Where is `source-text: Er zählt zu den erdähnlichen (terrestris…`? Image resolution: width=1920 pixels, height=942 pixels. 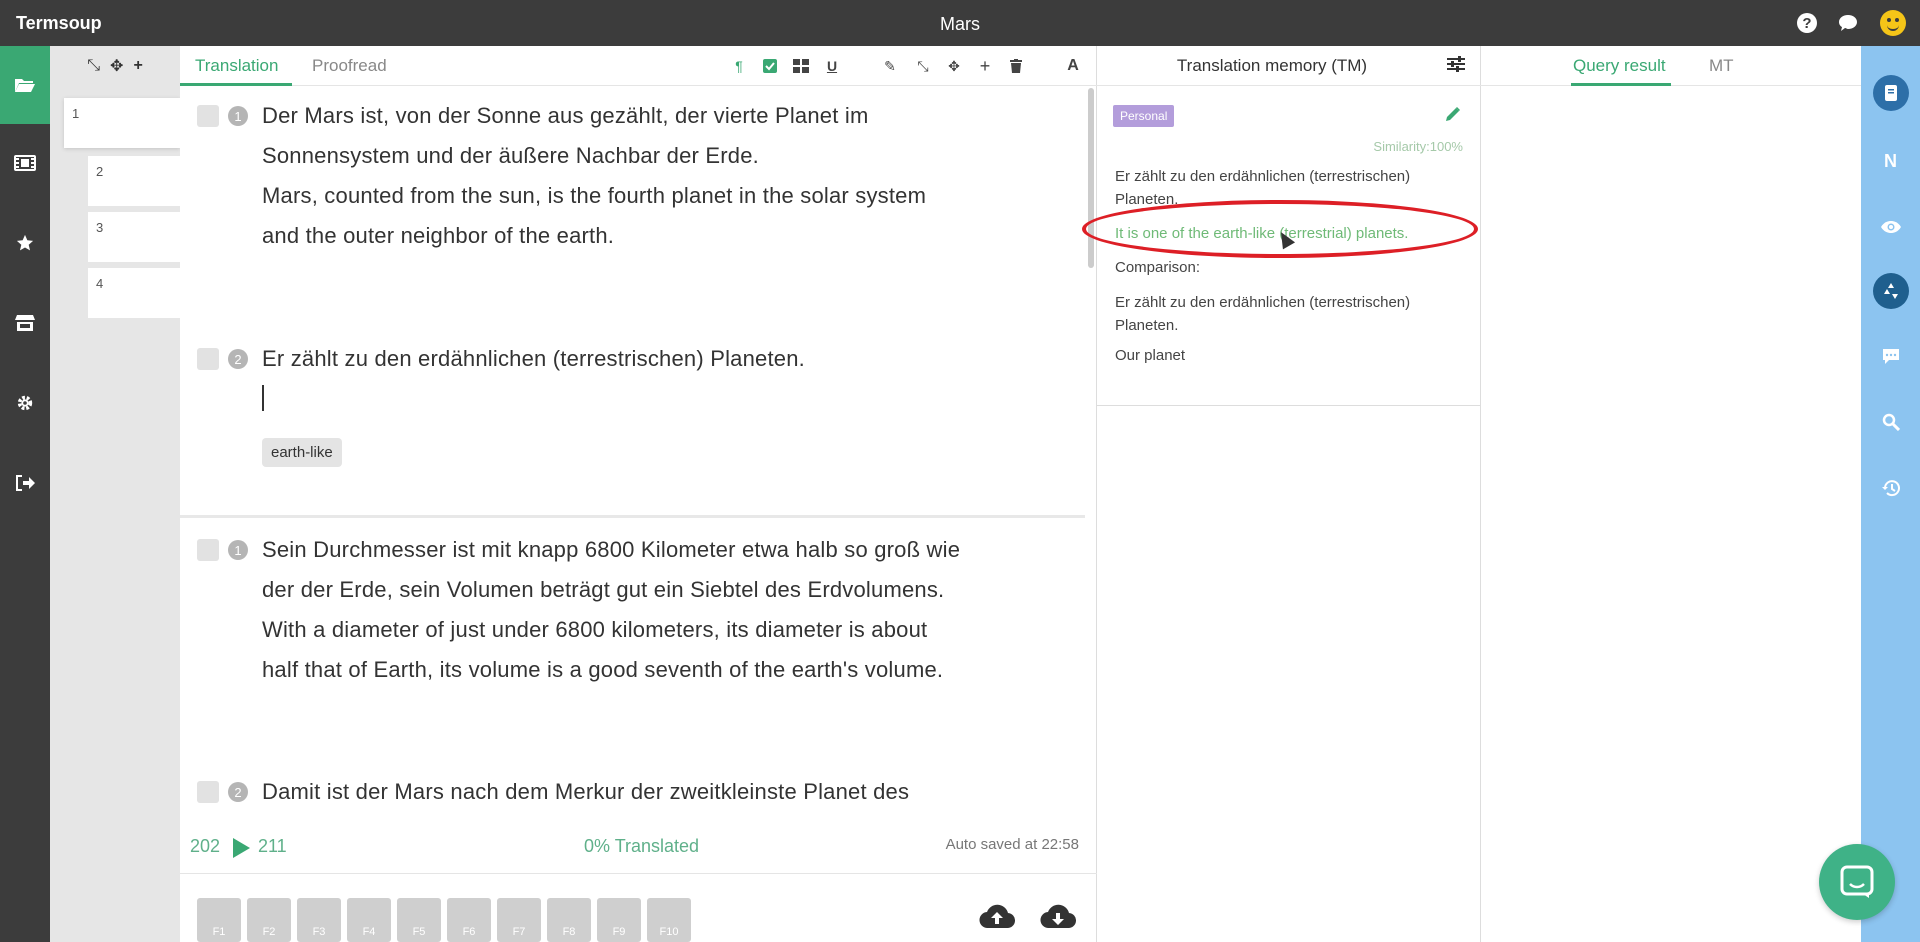 source-text: Er zählt zu den erdähnlichen (terrestris… is located at coordinates (632, 359).